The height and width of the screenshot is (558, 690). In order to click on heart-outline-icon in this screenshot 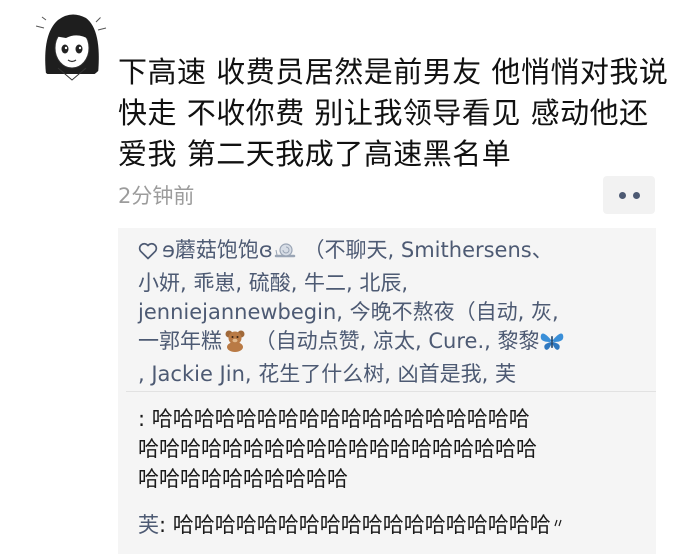, I will do `click(148, 253)`.